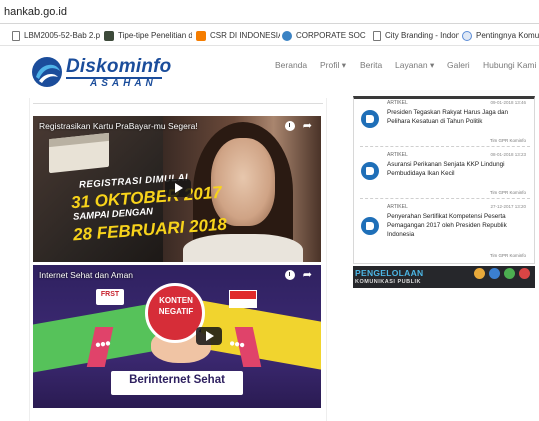 This screenshot has width=539, height=421. I want to click on indonesia-flag-icon, so click(243, 299).